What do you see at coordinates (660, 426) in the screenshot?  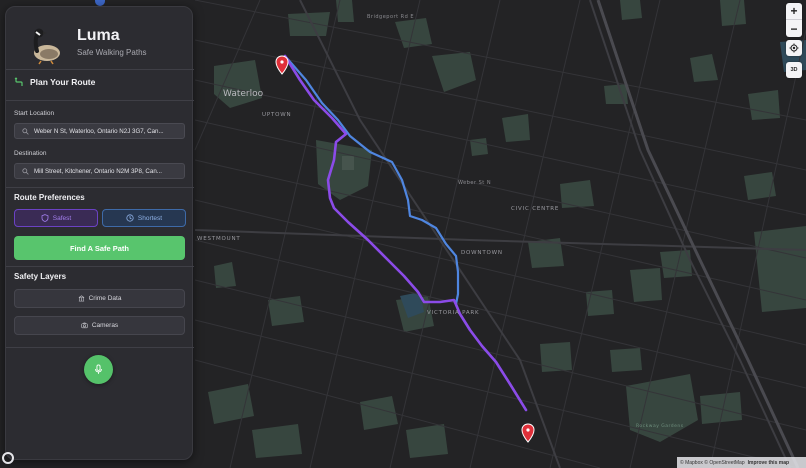 I see `map-label-park: Rockway Gardens` at bounding box center [660, 426].